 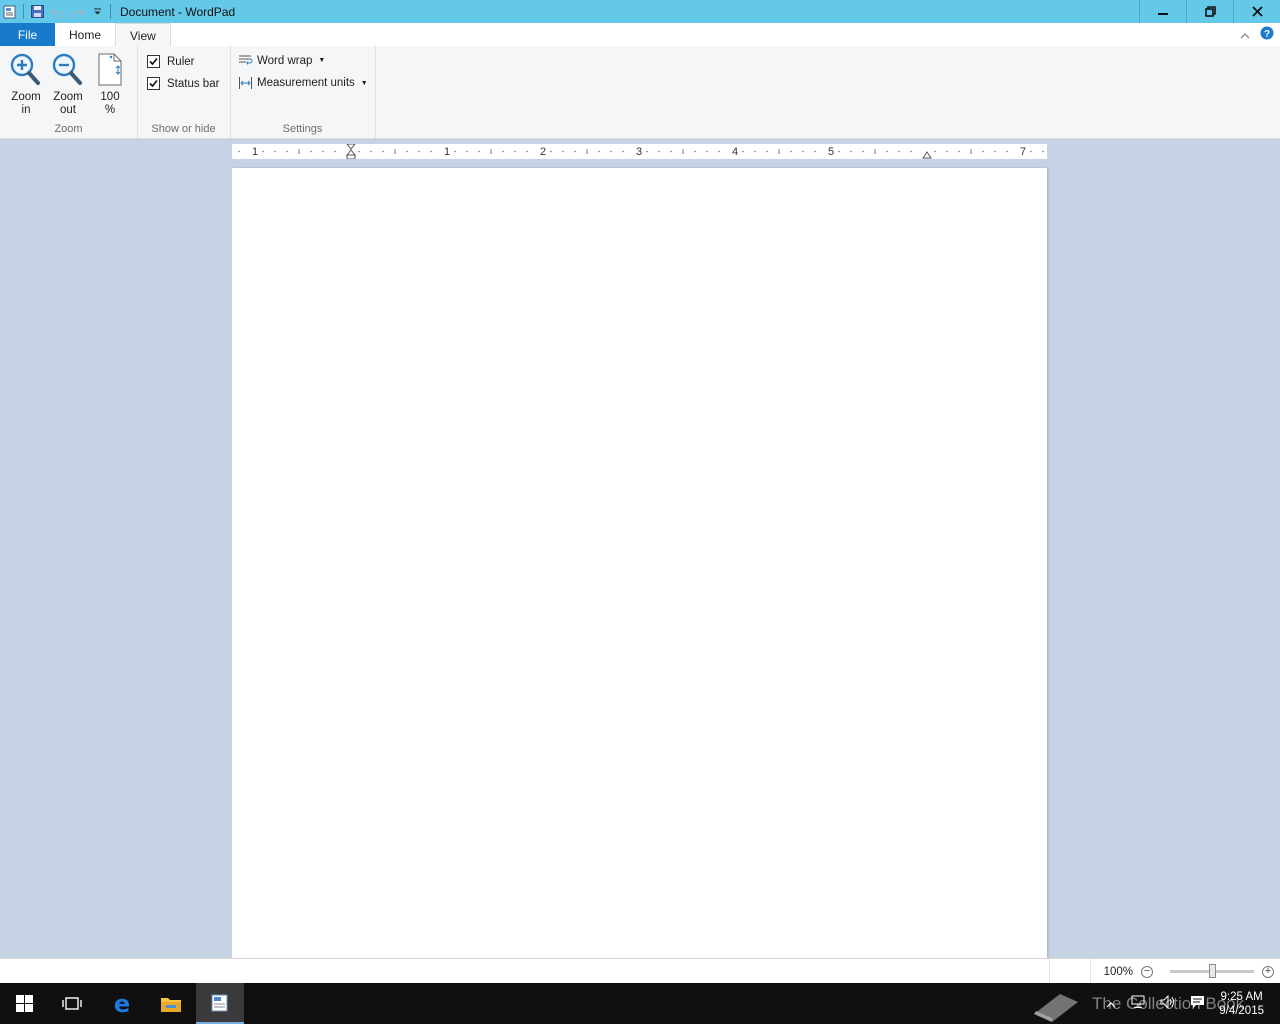 I want to click on close-button, so click(x=1256, y=11).